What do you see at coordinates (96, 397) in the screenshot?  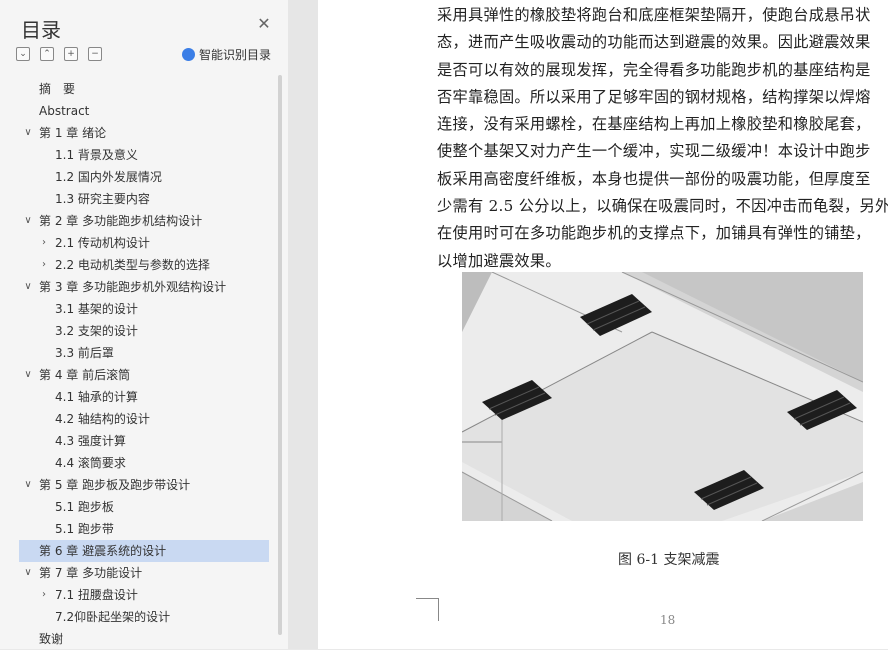 I see `toc-item-label: 4.1 轴承的计算` at bounding box center [96, 397].